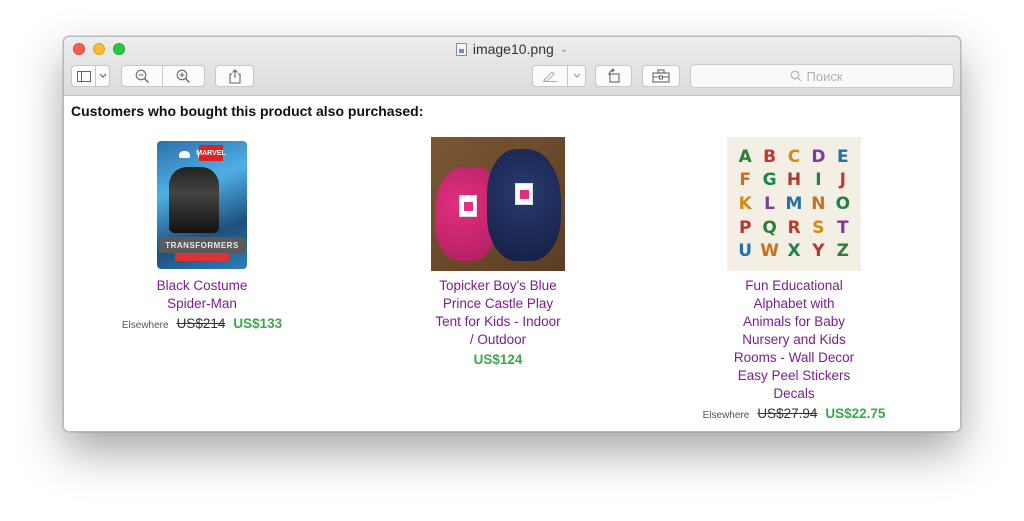  What do you see at coordinates (745, 156) in the screenshot?
I see `alphabet-letter: A` at bounding box center [745, 156].